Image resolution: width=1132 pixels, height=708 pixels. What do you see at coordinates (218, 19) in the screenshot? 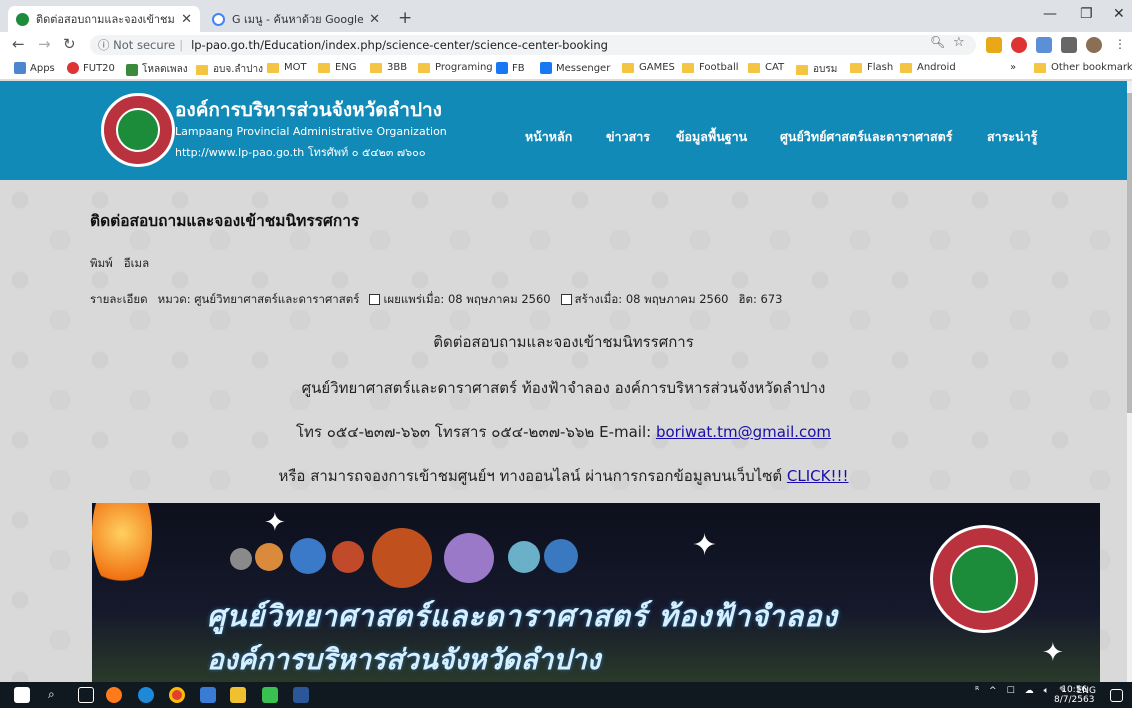
I see `google-favicon-icon` at bounding box center [218, 19].